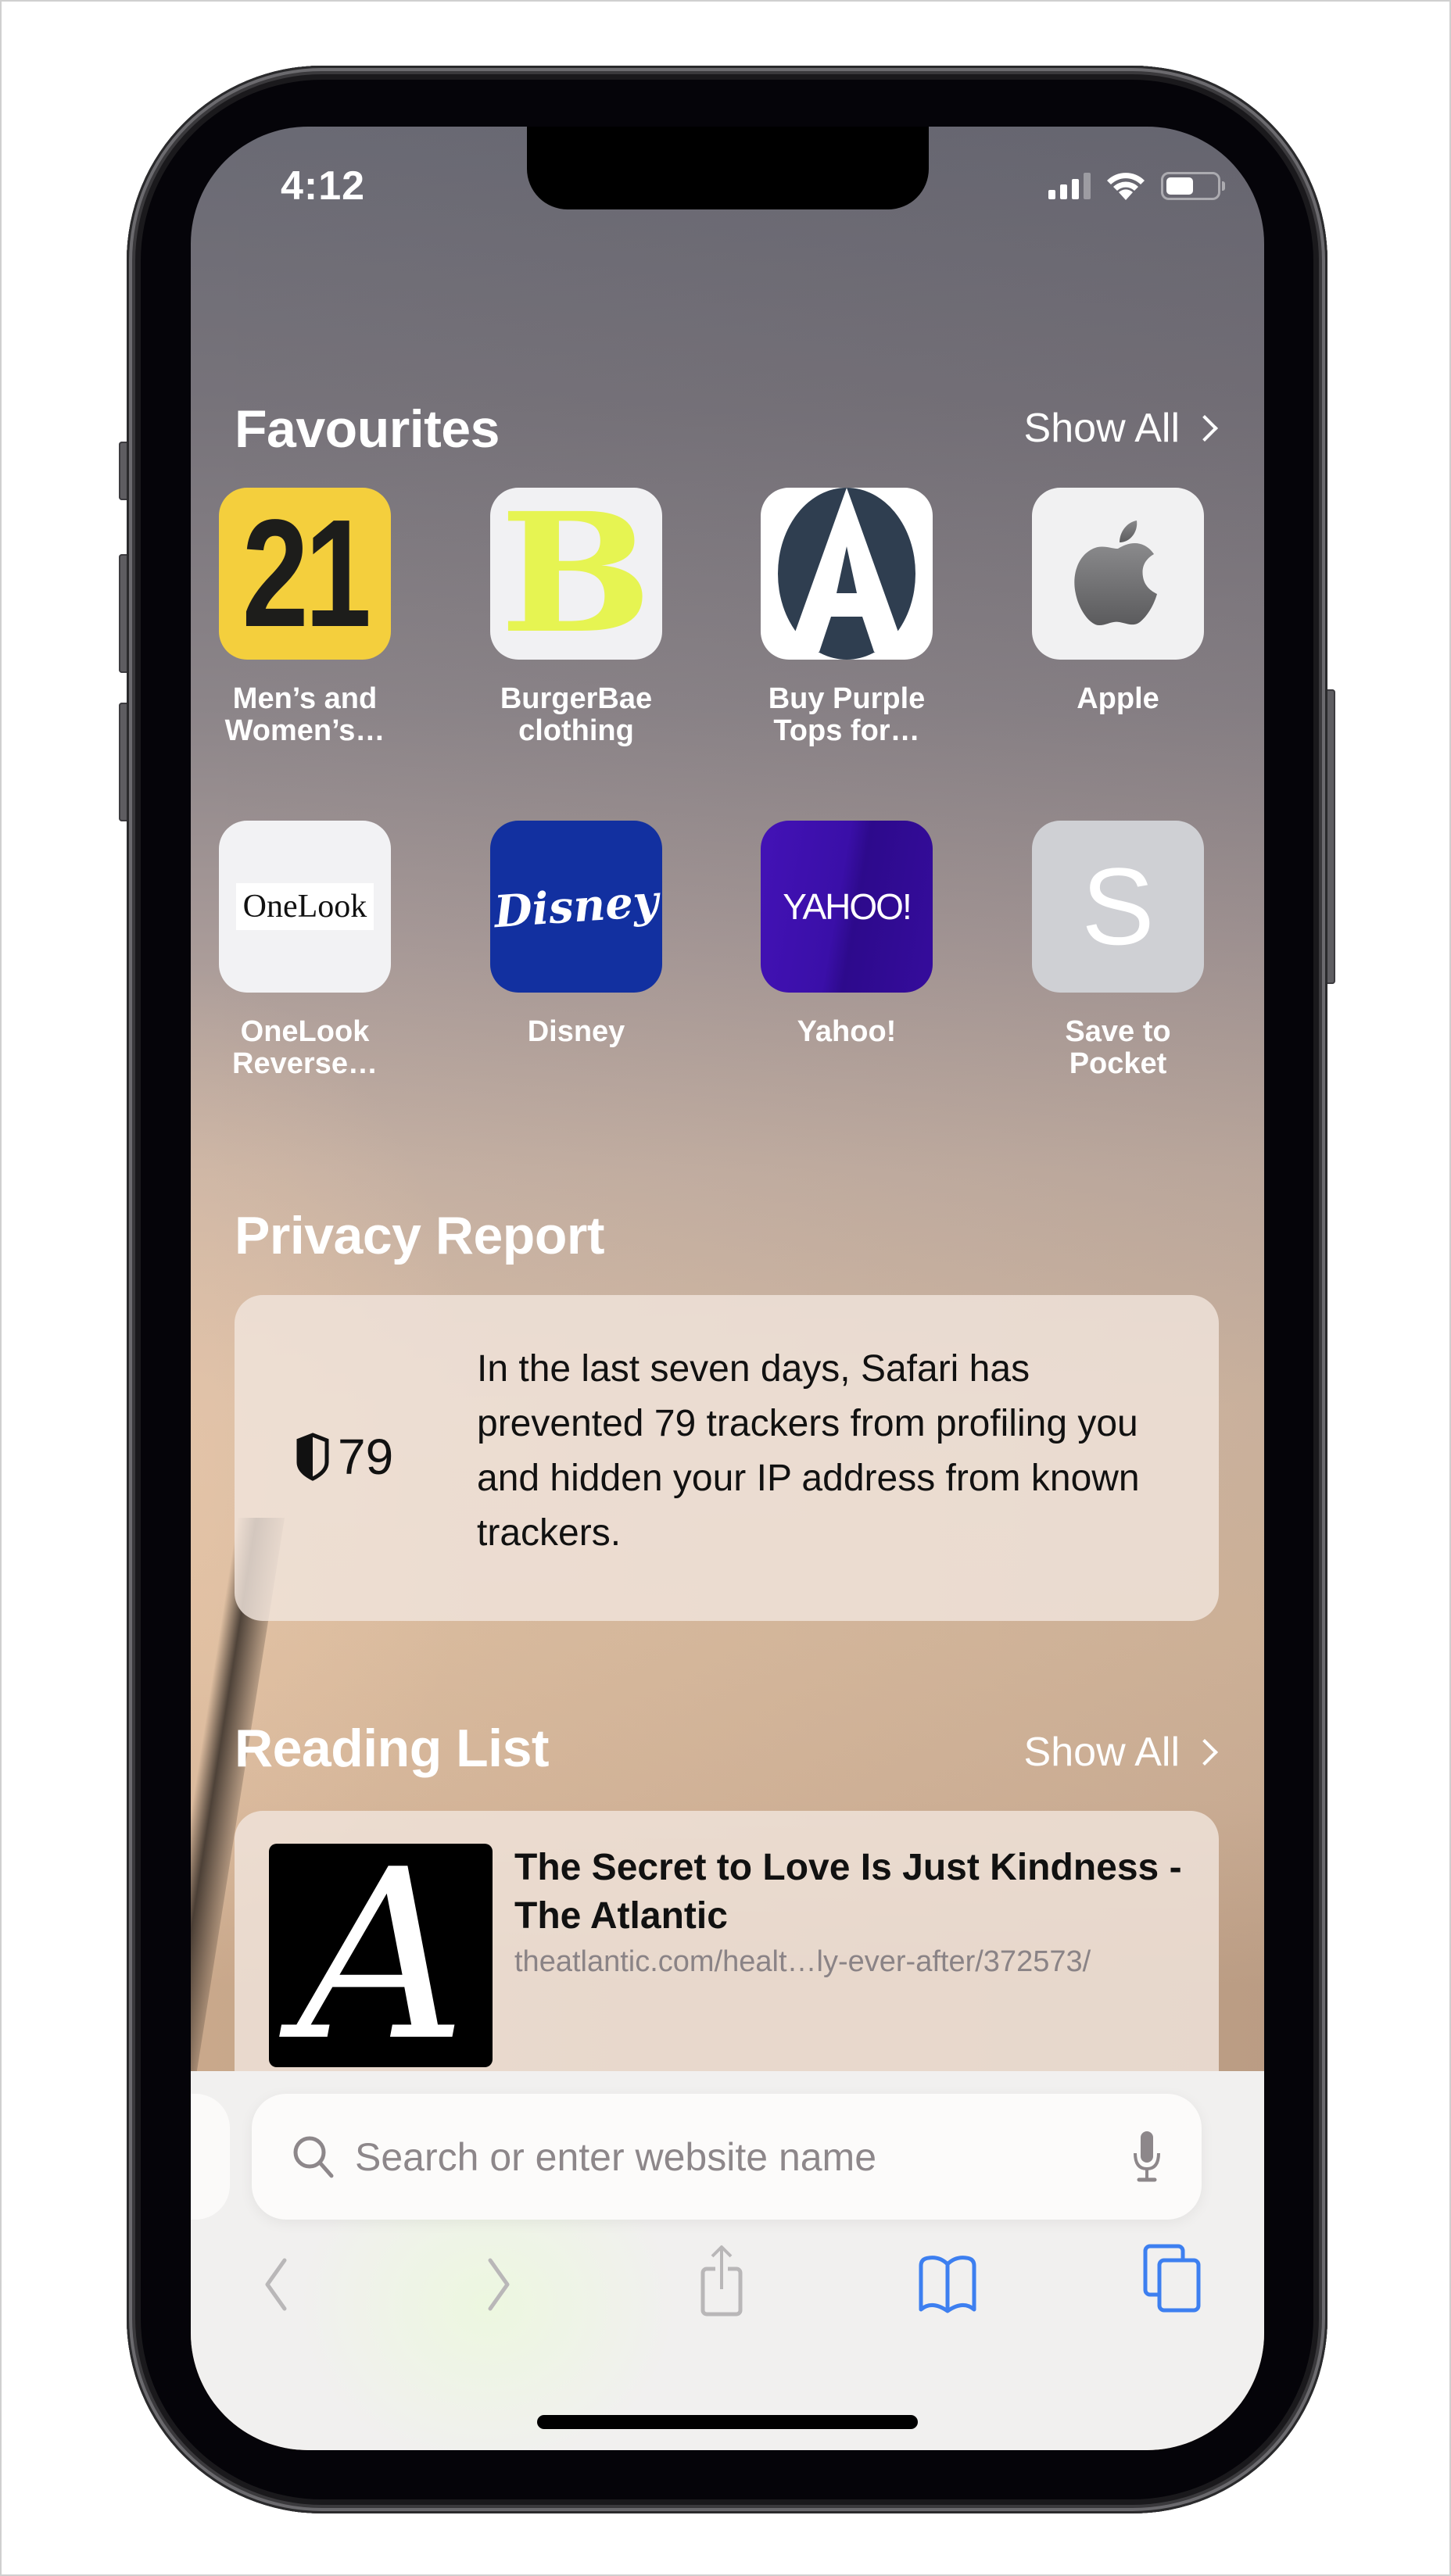 The image size is (1451, 2576). I want to click on reading-list-title: Reading List, so click(392, 1748).